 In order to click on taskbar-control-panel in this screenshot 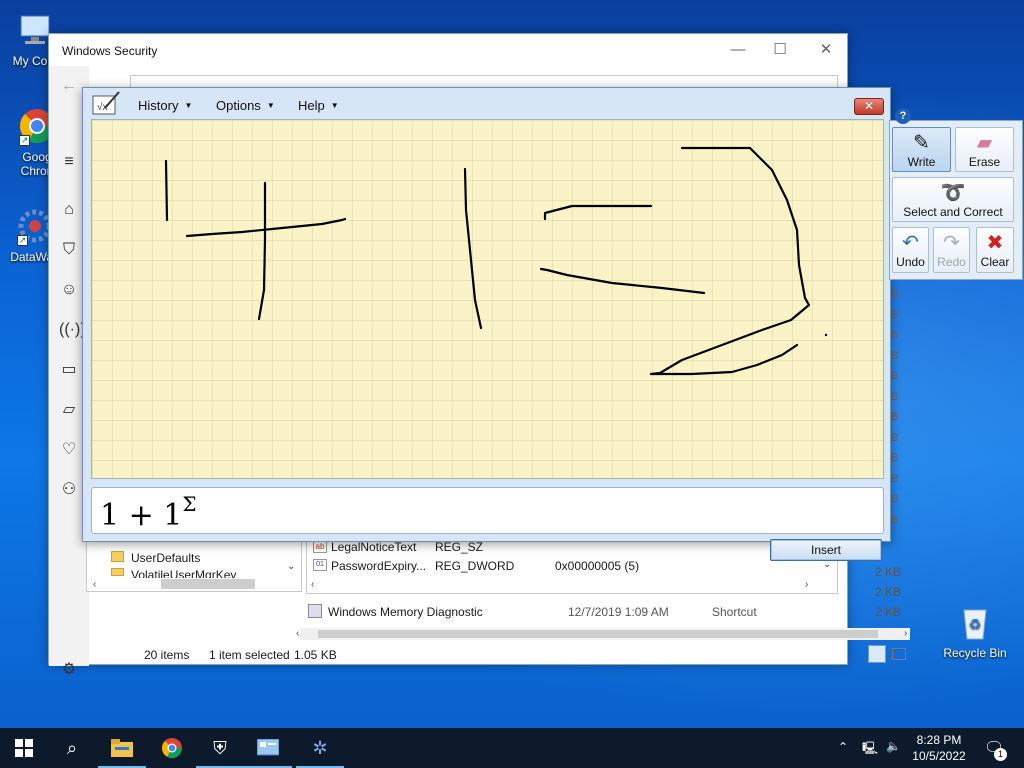, I will do `click(268, 748)`.